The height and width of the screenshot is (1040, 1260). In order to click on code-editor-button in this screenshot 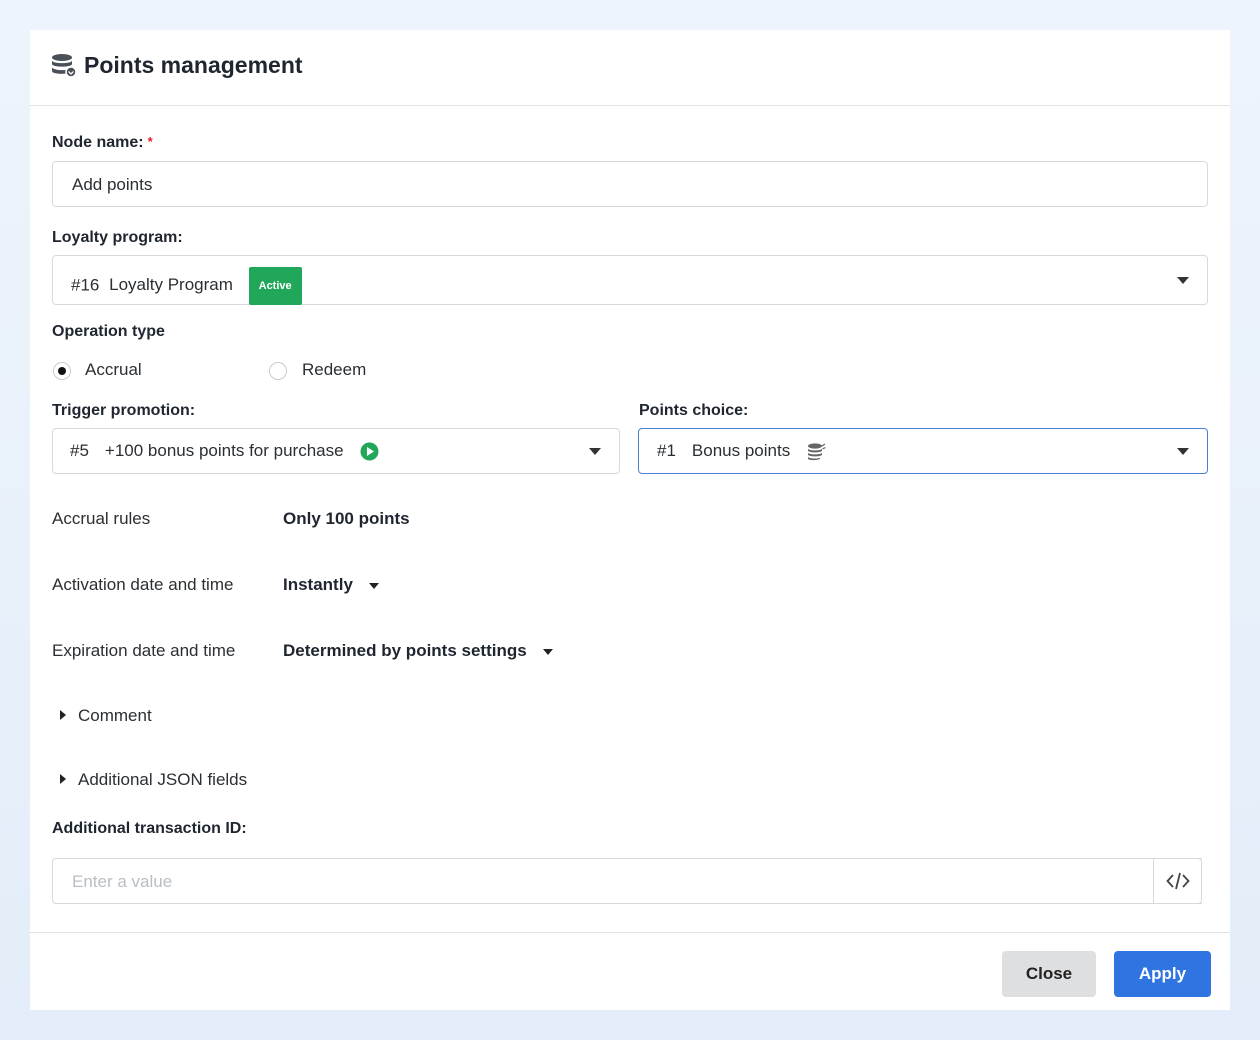, I will do `click(1177, 881)`.